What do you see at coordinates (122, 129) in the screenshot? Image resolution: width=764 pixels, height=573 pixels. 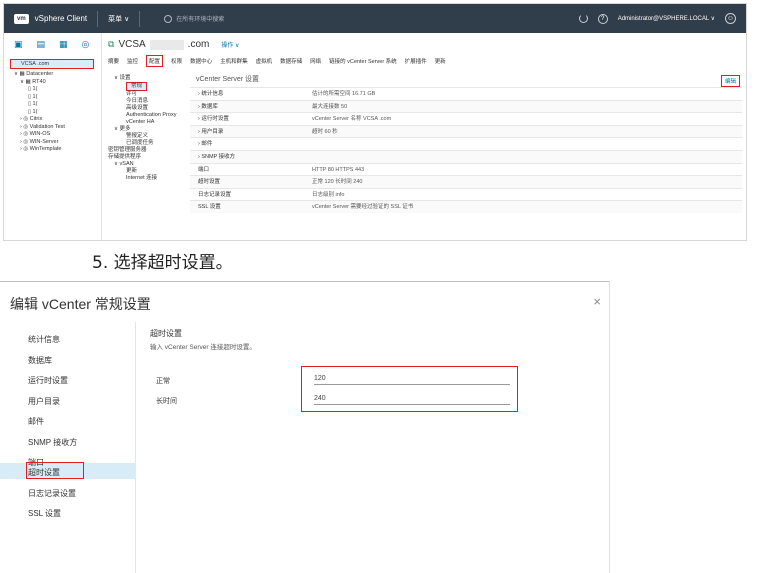 I see `configure-tree-label: ∨ 更多` at bounding box center [122, 129].